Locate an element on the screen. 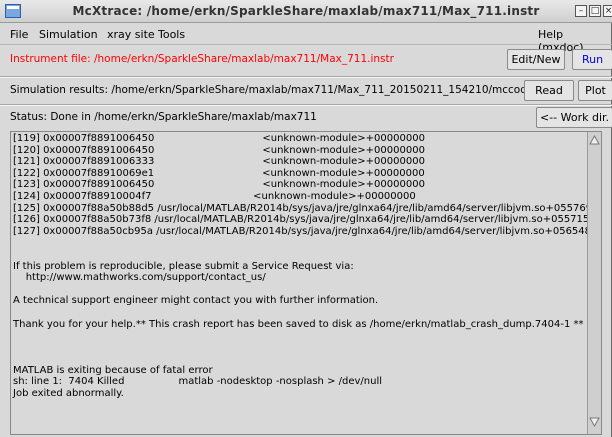 Image resolution: width=612 pixels, height=437 pixels. edit-new-button: Edit/New is located at coordinates (536, 59).